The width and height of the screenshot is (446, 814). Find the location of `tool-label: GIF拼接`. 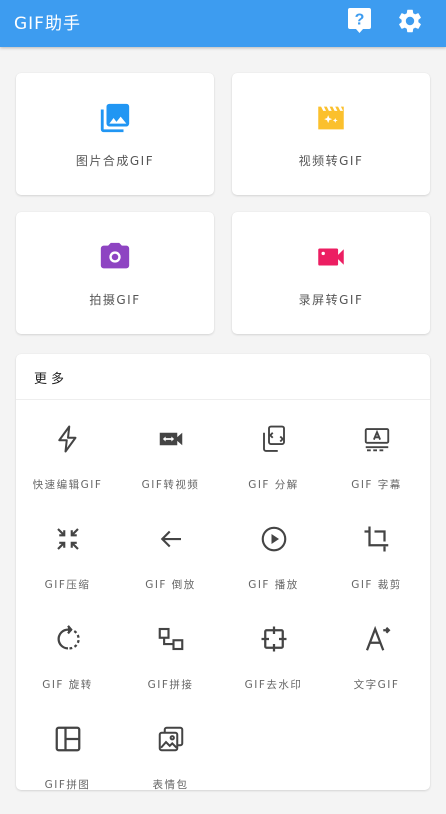

tool-label: GIF拼接 is located at coordinates (170, 685).